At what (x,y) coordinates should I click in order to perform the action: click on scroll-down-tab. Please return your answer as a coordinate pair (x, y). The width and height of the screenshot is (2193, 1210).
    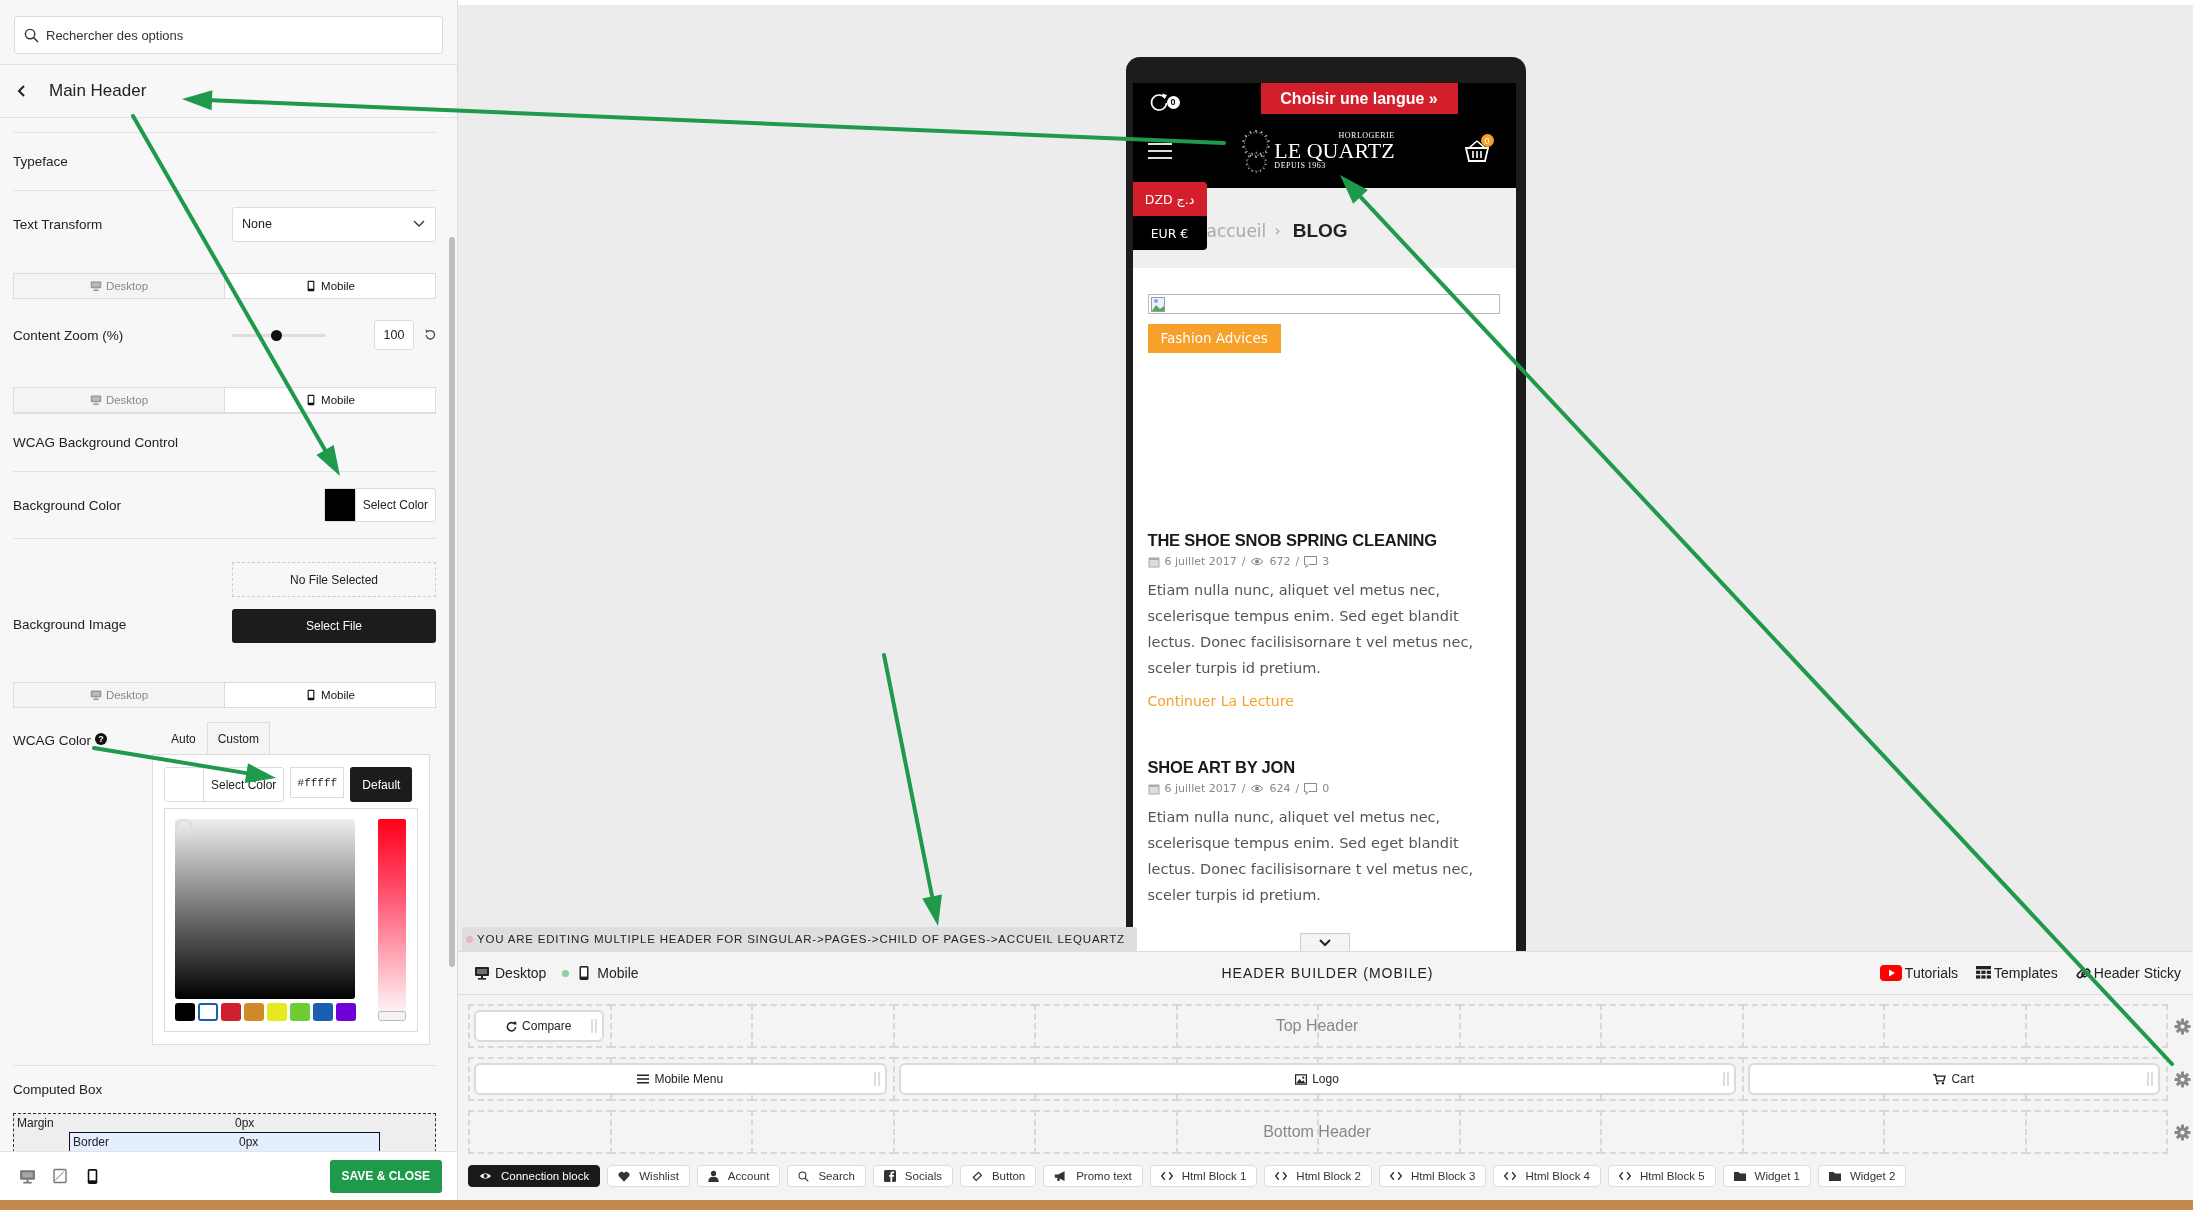
    Looking at the image, I should click on (1325, 942).